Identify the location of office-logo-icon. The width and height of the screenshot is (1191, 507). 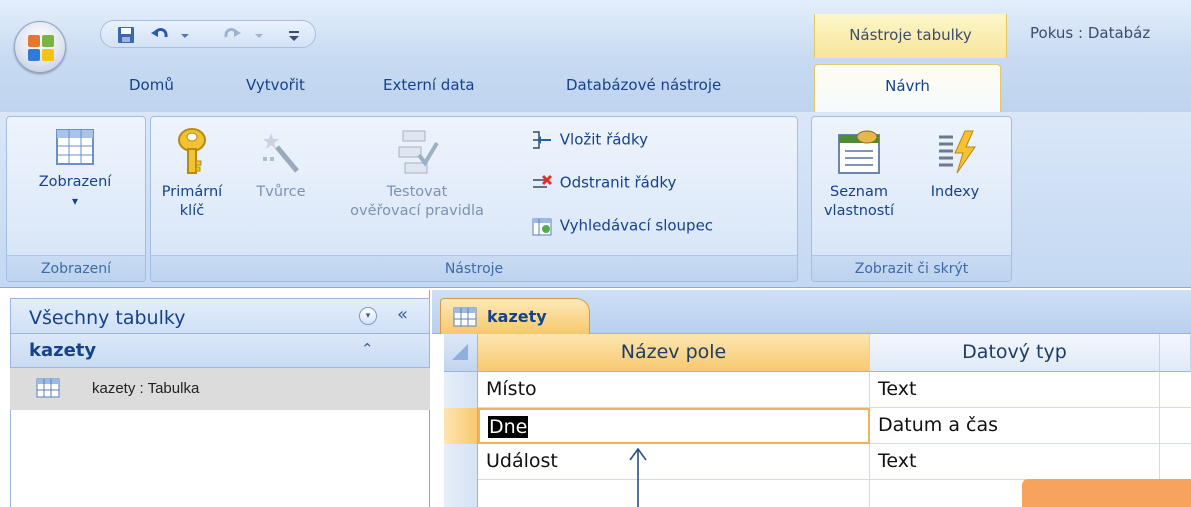
(41, 48).